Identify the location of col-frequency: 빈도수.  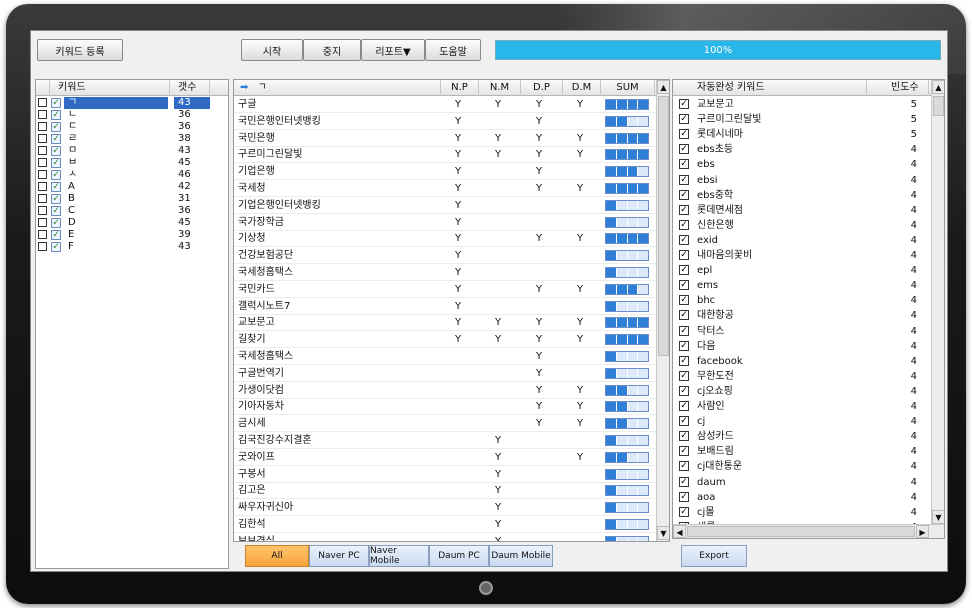
(898, 88).